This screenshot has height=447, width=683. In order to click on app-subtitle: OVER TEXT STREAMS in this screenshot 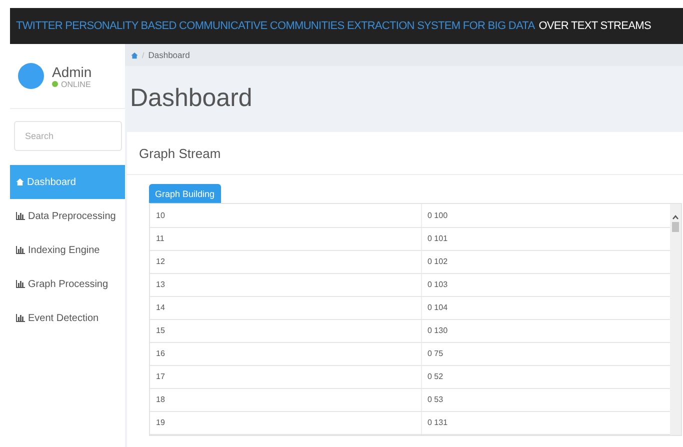, I will do `click(594, 26)`.